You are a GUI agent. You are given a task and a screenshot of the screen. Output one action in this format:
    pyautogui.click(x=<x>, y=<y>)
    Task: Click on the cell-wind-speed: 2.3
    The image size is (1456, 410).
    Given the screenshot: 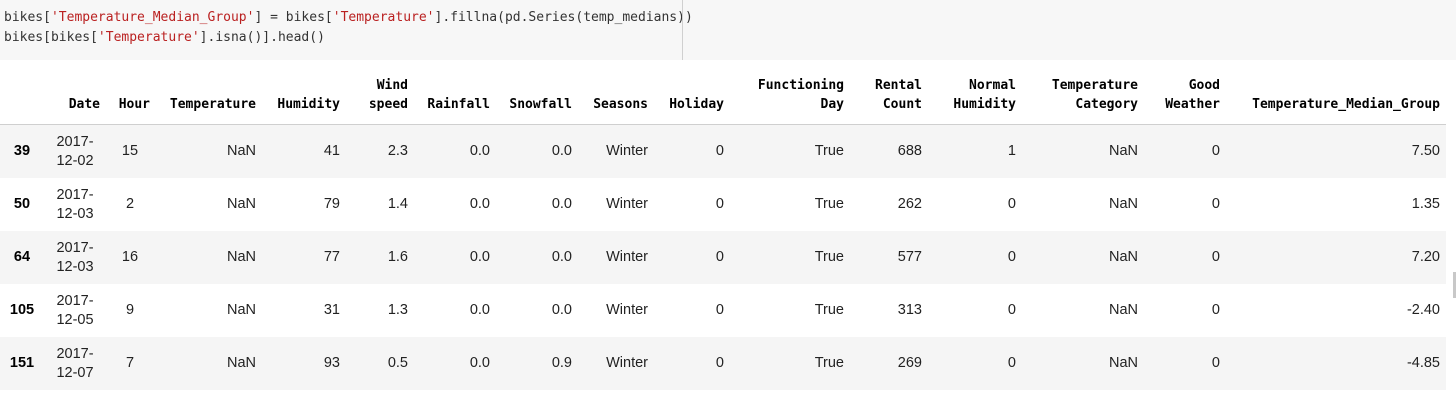 What is the action you would take?
    pyautogui.click(x=397, y=151)
    